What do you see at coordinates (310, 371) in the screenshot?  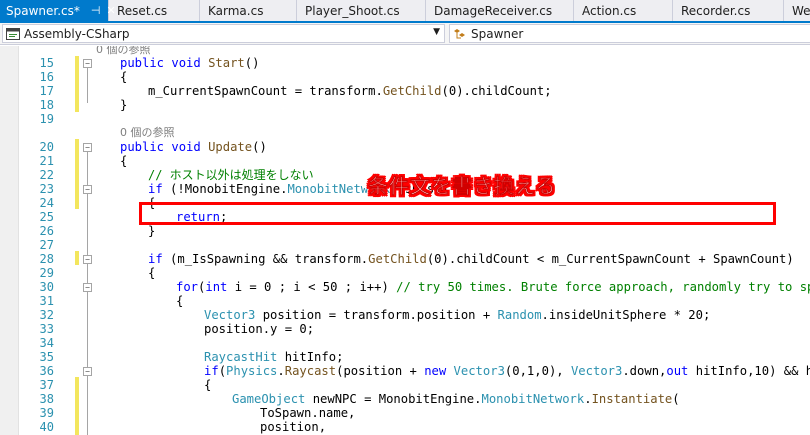 I see `method-name: Raycast` at bounding box center [310, 371].